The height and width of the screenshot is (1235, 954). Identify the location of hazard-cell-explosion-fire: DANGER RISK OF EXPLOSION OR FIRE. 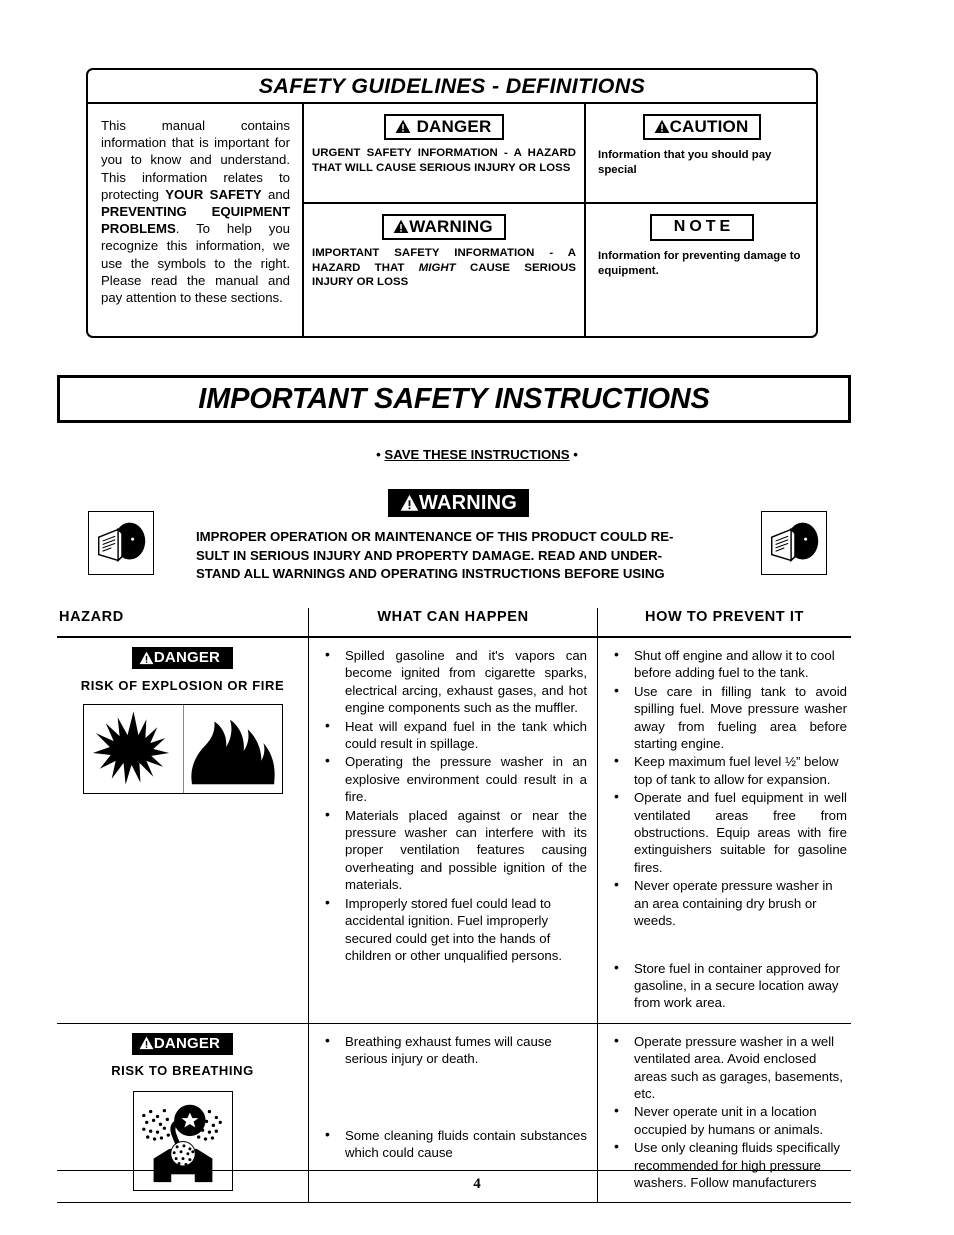
(182, 830).